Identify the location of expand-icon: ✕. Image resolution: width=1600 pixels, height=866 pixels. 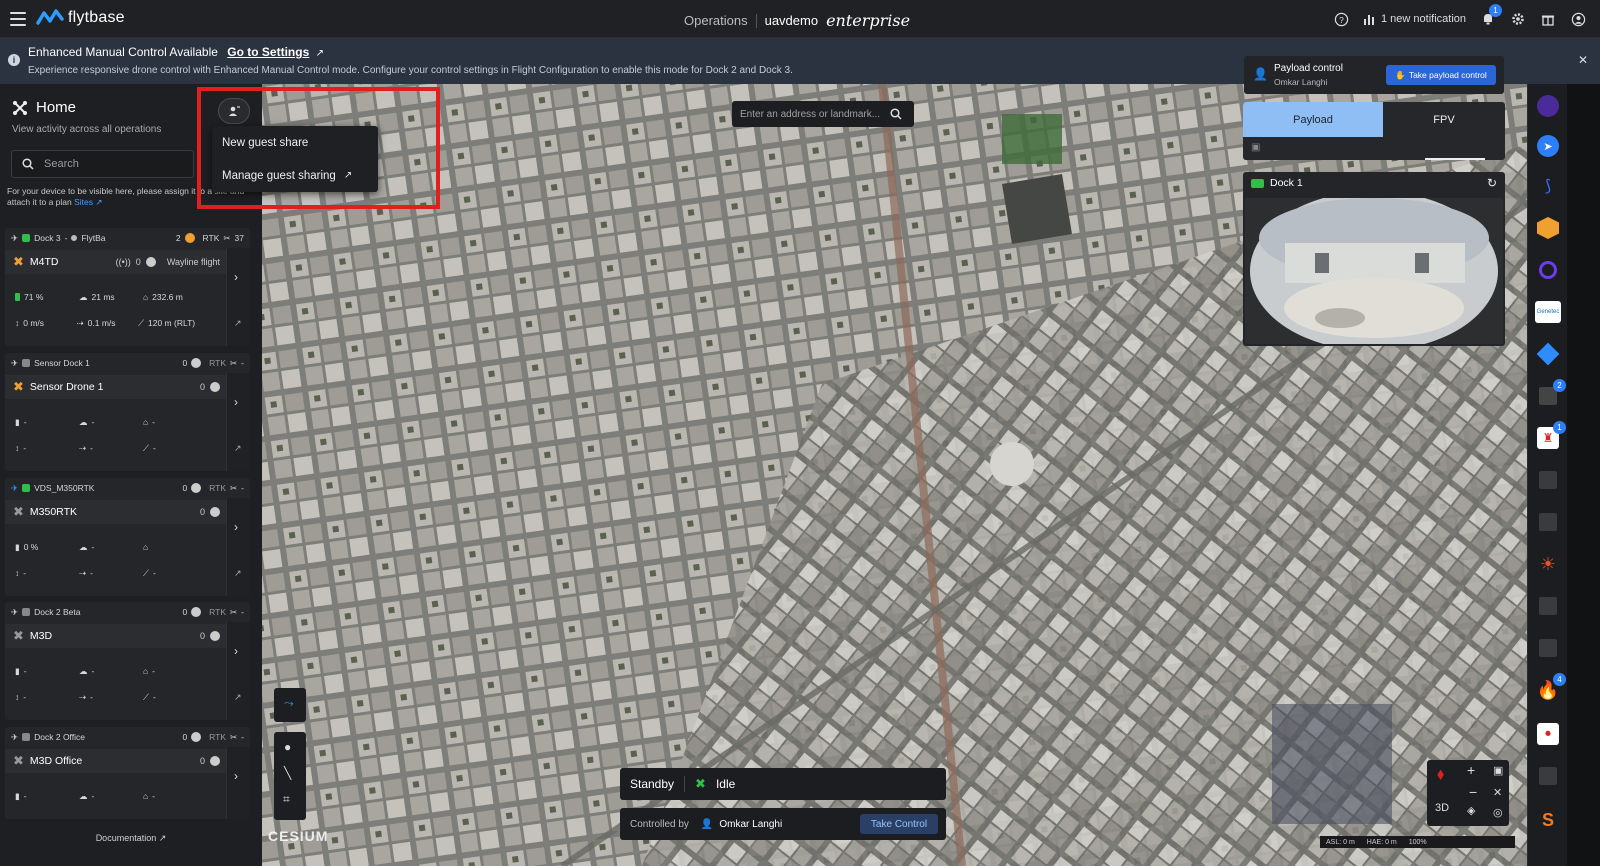
(1497, 792).